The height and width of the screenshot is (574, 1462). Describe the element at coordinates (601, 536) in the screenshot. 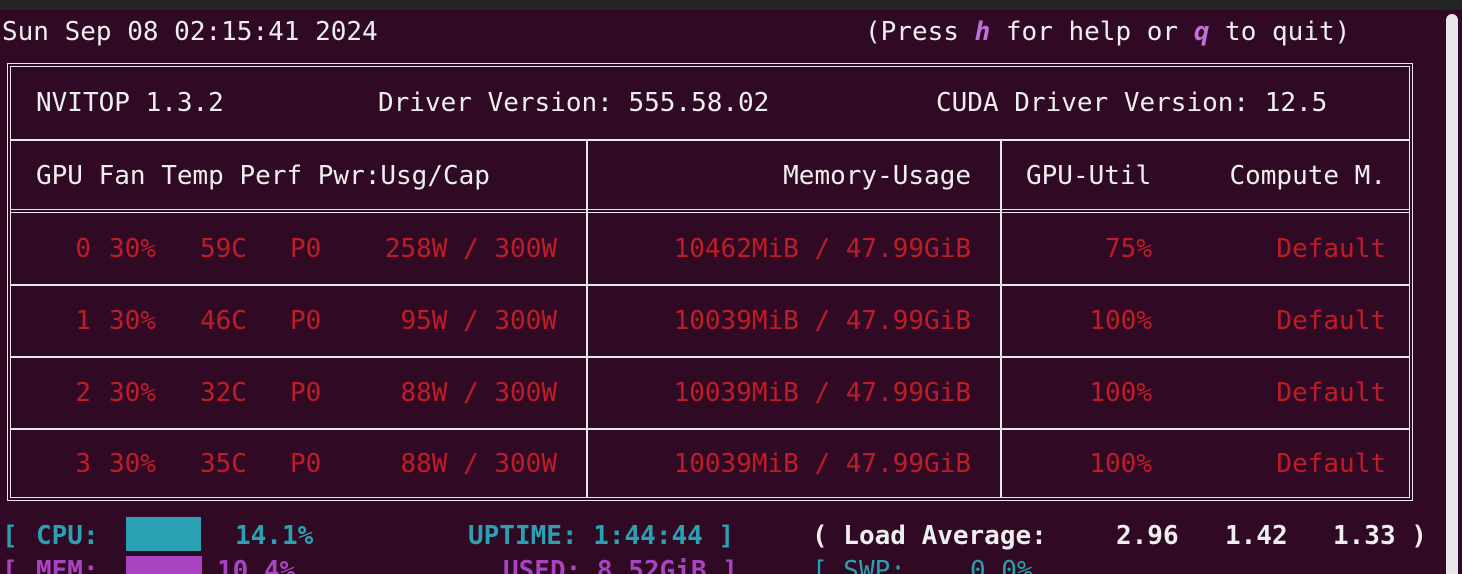

I see `uptime: UPTIME: 1:44:44 ]` at that location.